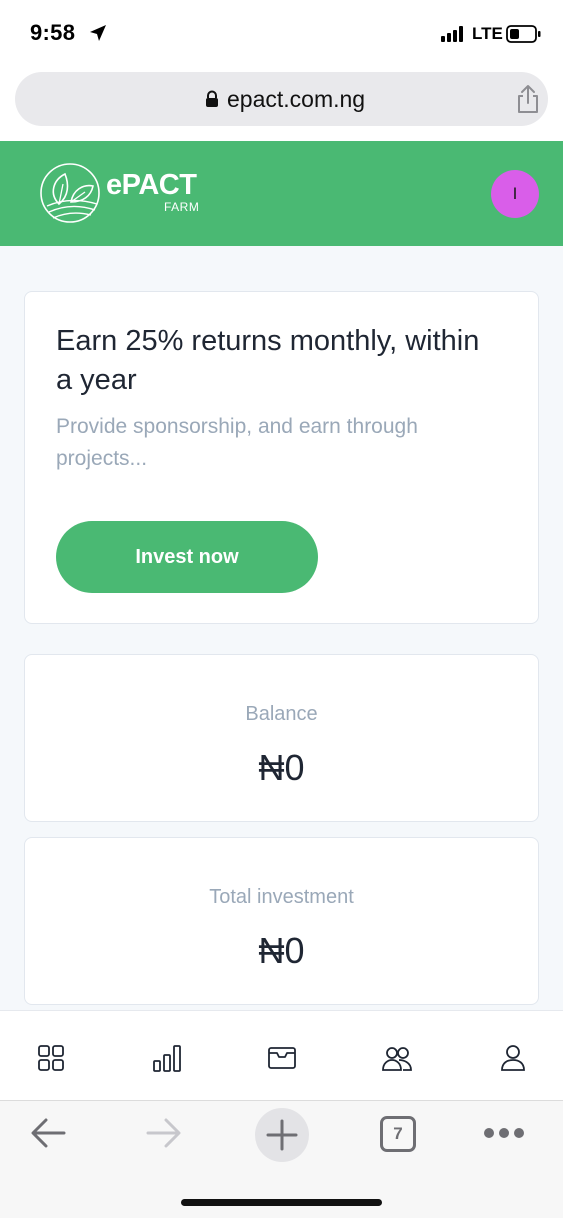 This screenshot has height=1218, width=563. Describe the element at coordinates (151, 185) in the screenshot. I see `logo-text: ePACT` at that location.